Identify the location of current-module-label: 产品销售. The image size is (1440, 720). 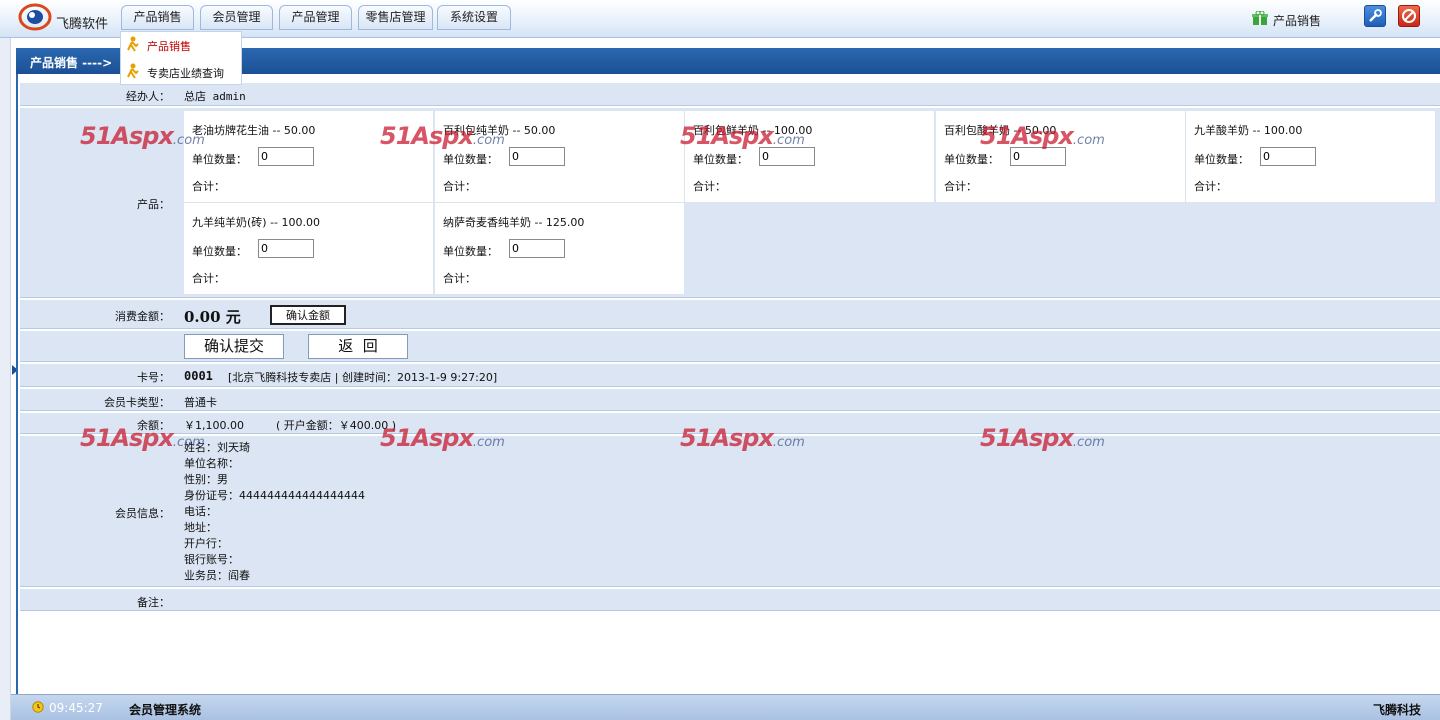
(1297, 21).